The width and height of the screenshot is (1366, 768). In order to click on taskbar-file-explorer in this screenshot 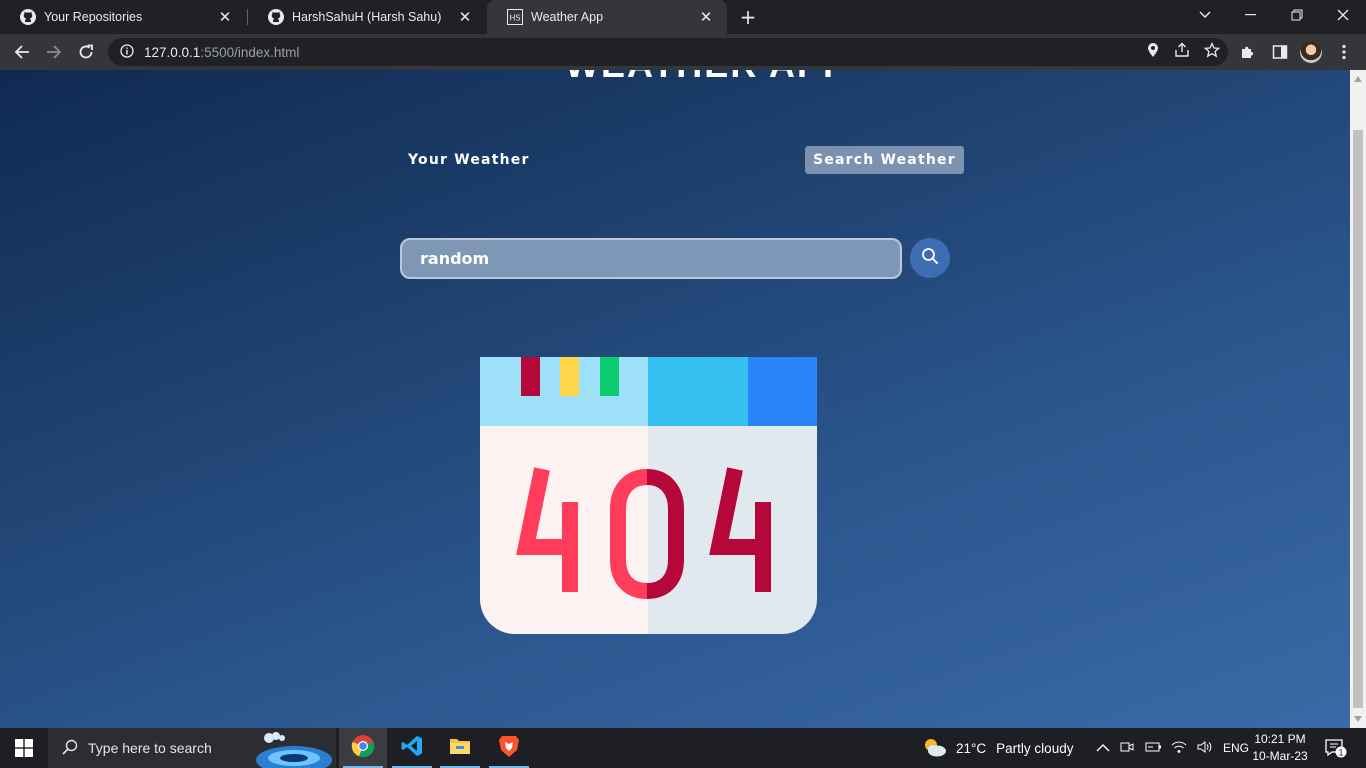, I will do `click(460, 748)`.